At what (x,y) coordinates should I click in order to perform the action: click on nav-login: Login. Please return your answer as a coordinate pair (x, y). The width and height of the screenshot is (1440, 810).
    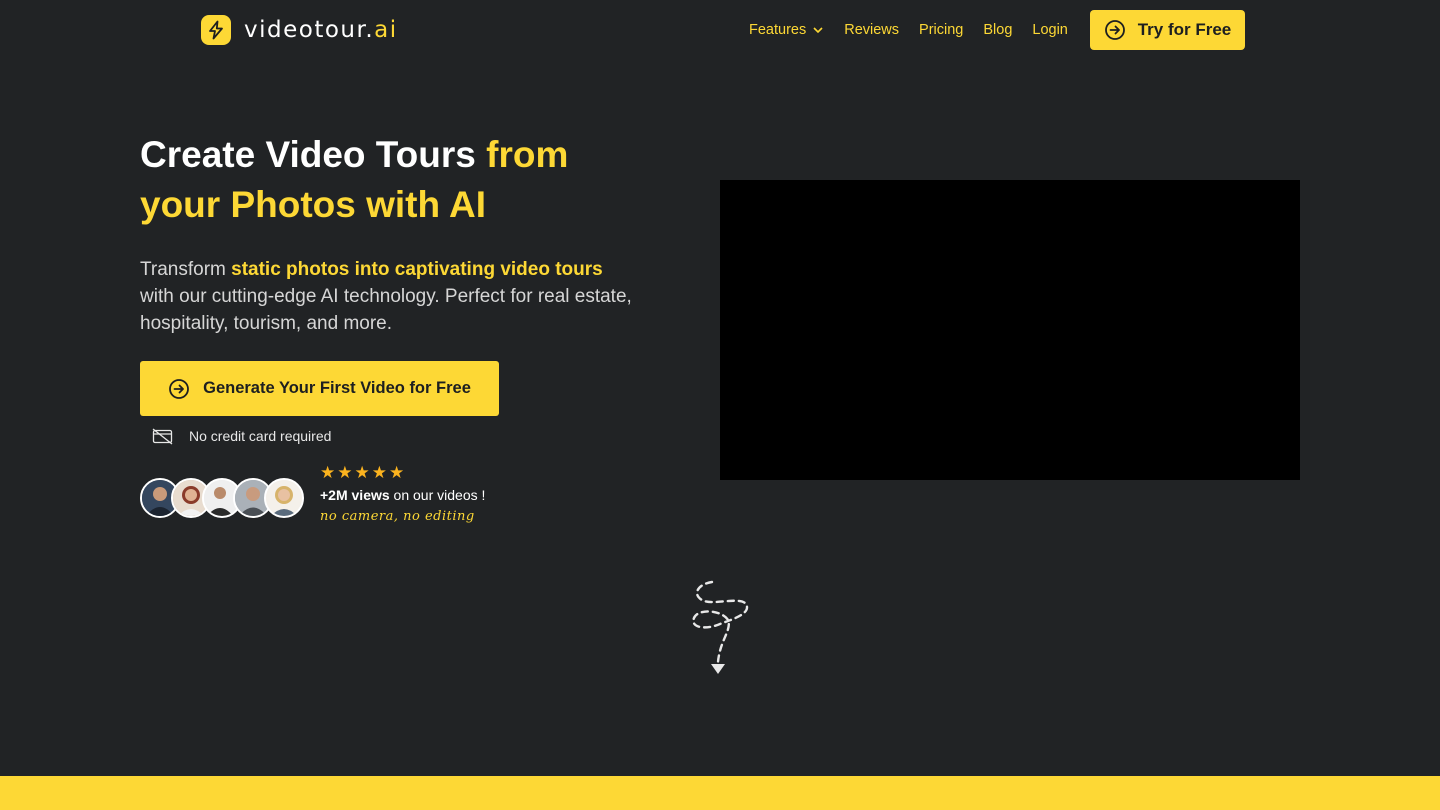
    Looking at the image, I should click on (1049, 30).